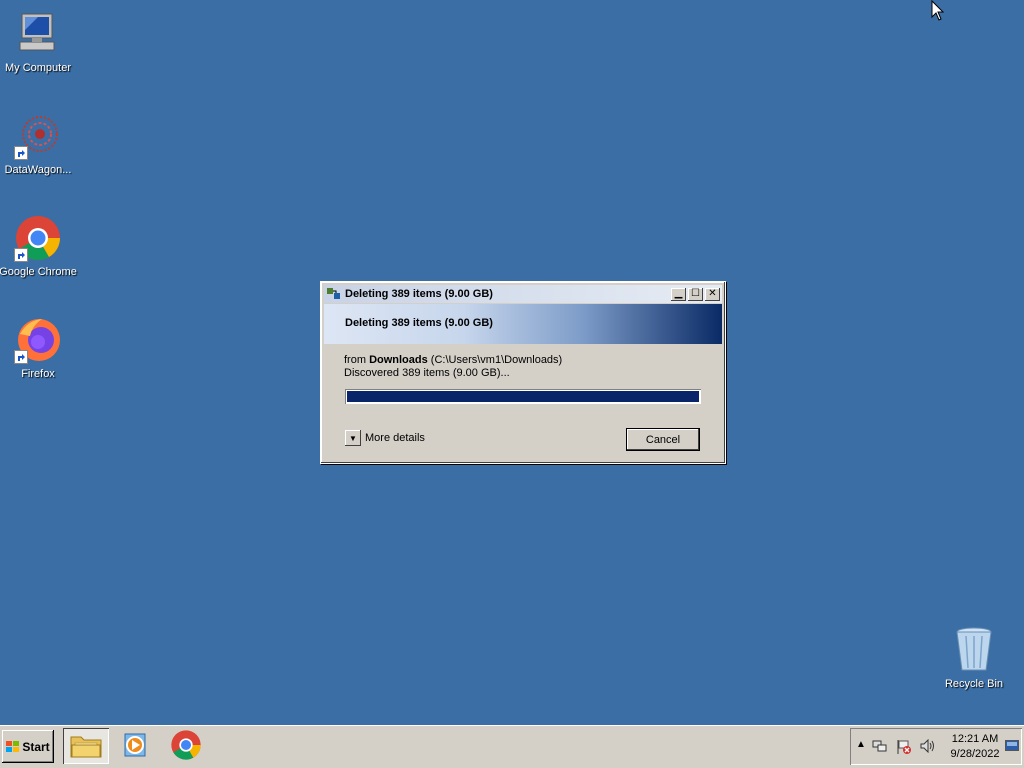 The image size is (1024, 768). What do you see at coordinates (395, 438) in the screenshot?
I see `more-details-label: More details` at bounding box center [395, 438].